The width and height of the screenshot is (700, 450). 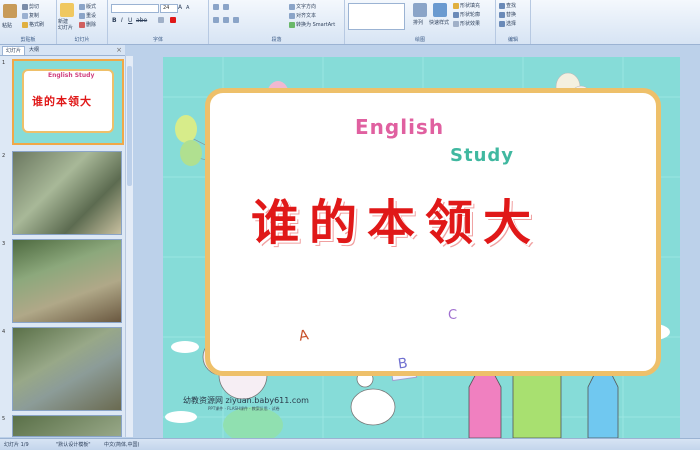 I want to click on thumbnail-number: 5, so click(x=4, y=419).